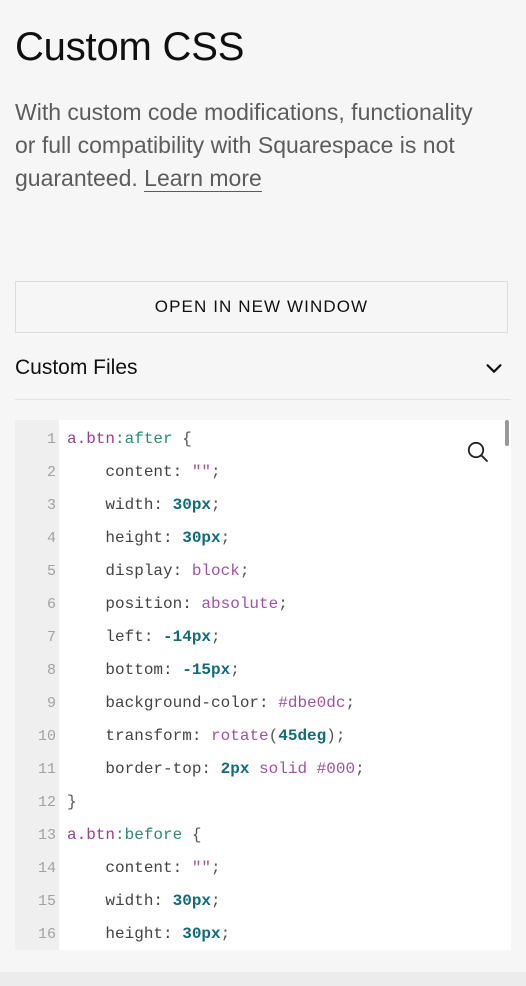  I want to click on line-number: 13, so click(46, 835).